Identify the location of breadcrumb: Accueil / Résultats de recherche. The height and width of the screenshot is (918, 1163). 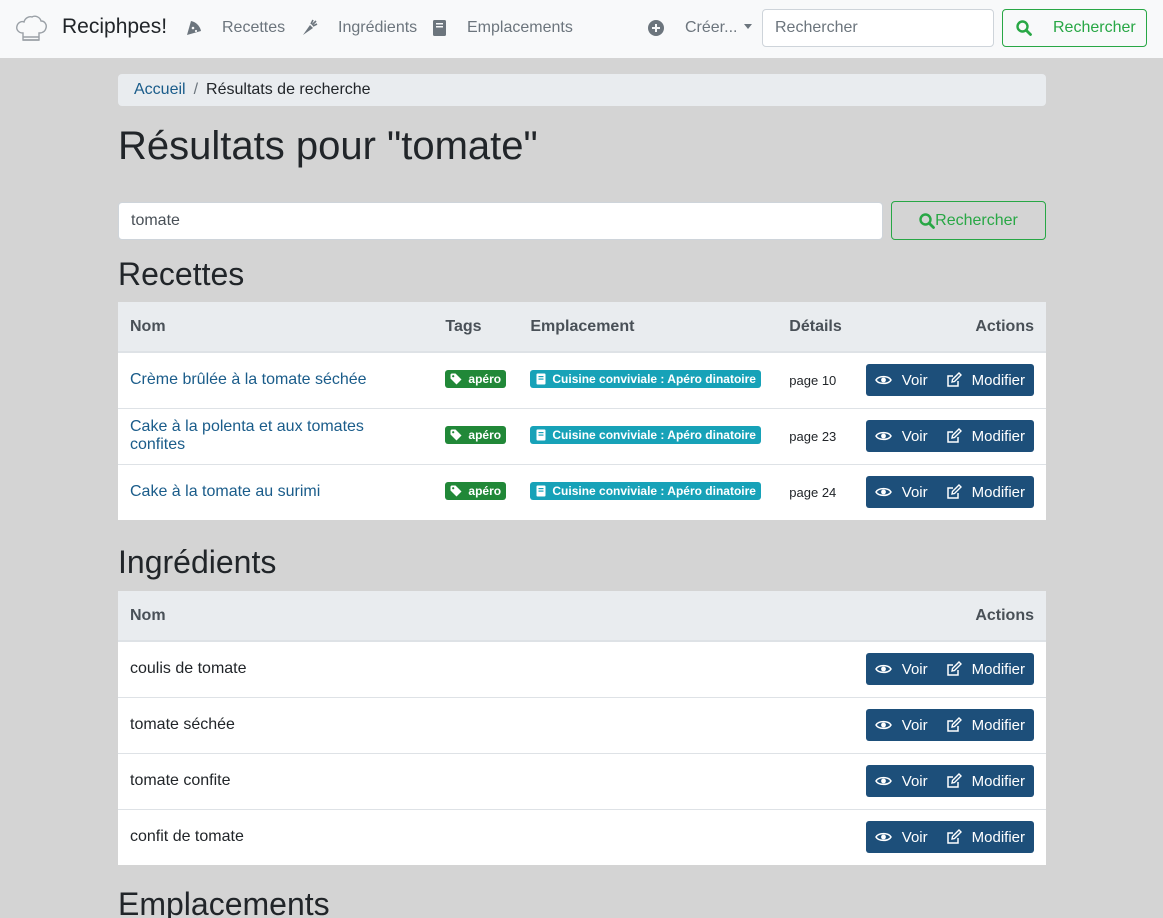
(582, 90).